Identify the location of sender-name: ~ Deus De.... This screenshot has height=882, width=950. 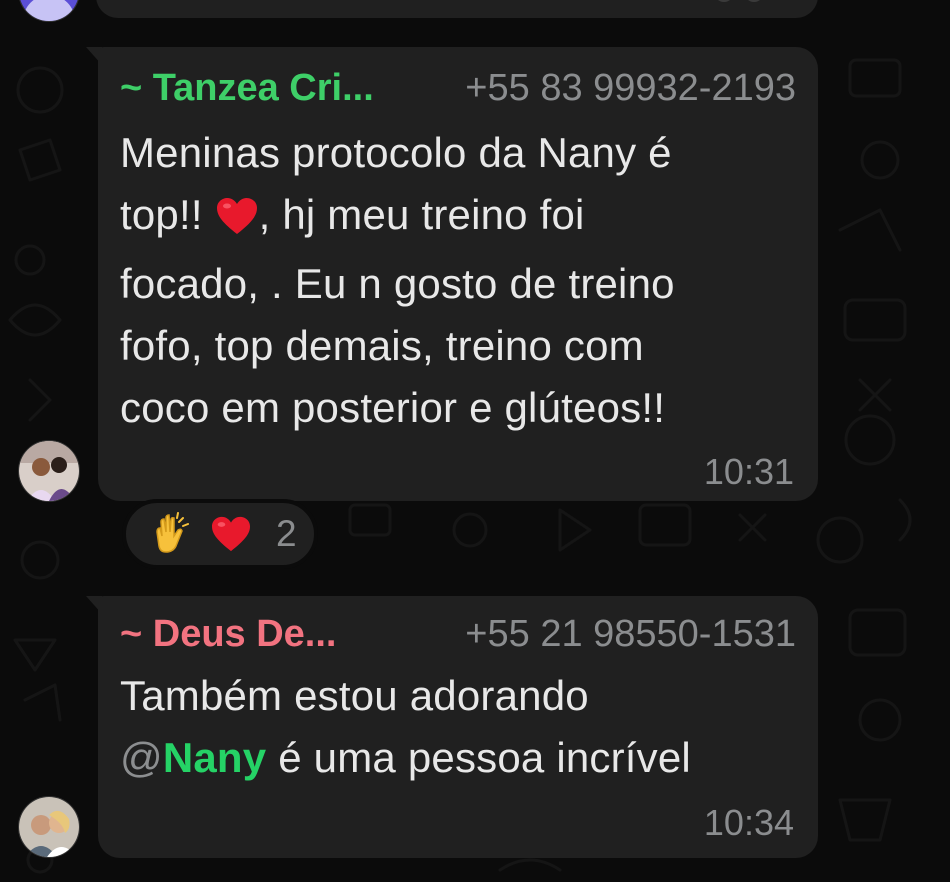
(228, 634).